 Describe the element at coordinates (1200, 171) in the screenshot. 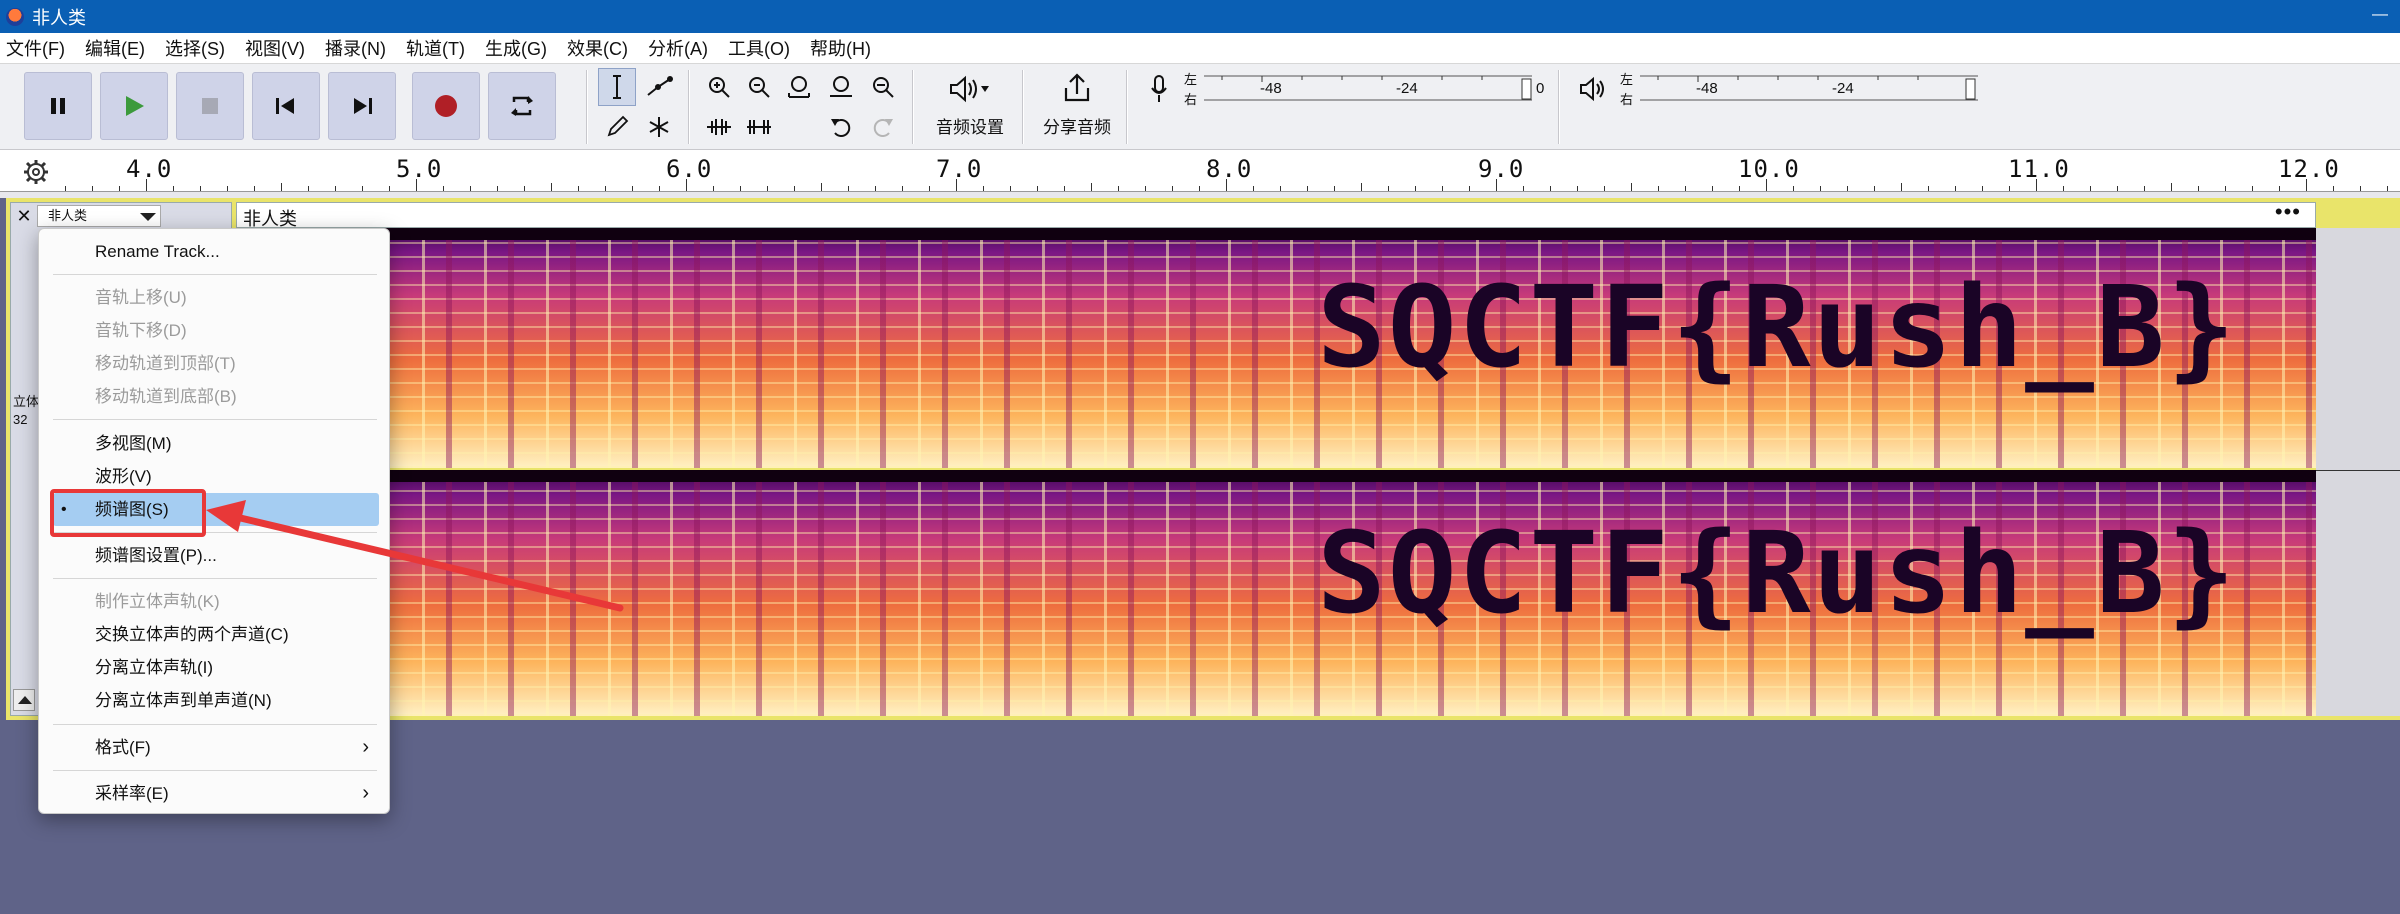

I see `timeline-ruler: 4.0 5.0 6.0 7.0 8.0 9.0 10.0 11.0 12.0` at that location.